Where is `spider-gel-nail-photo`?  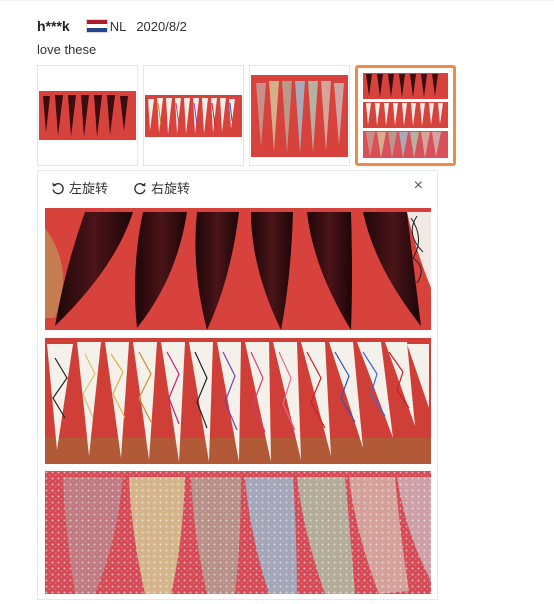
spider-gel-nail-photo is located at coordinates (193, 115).